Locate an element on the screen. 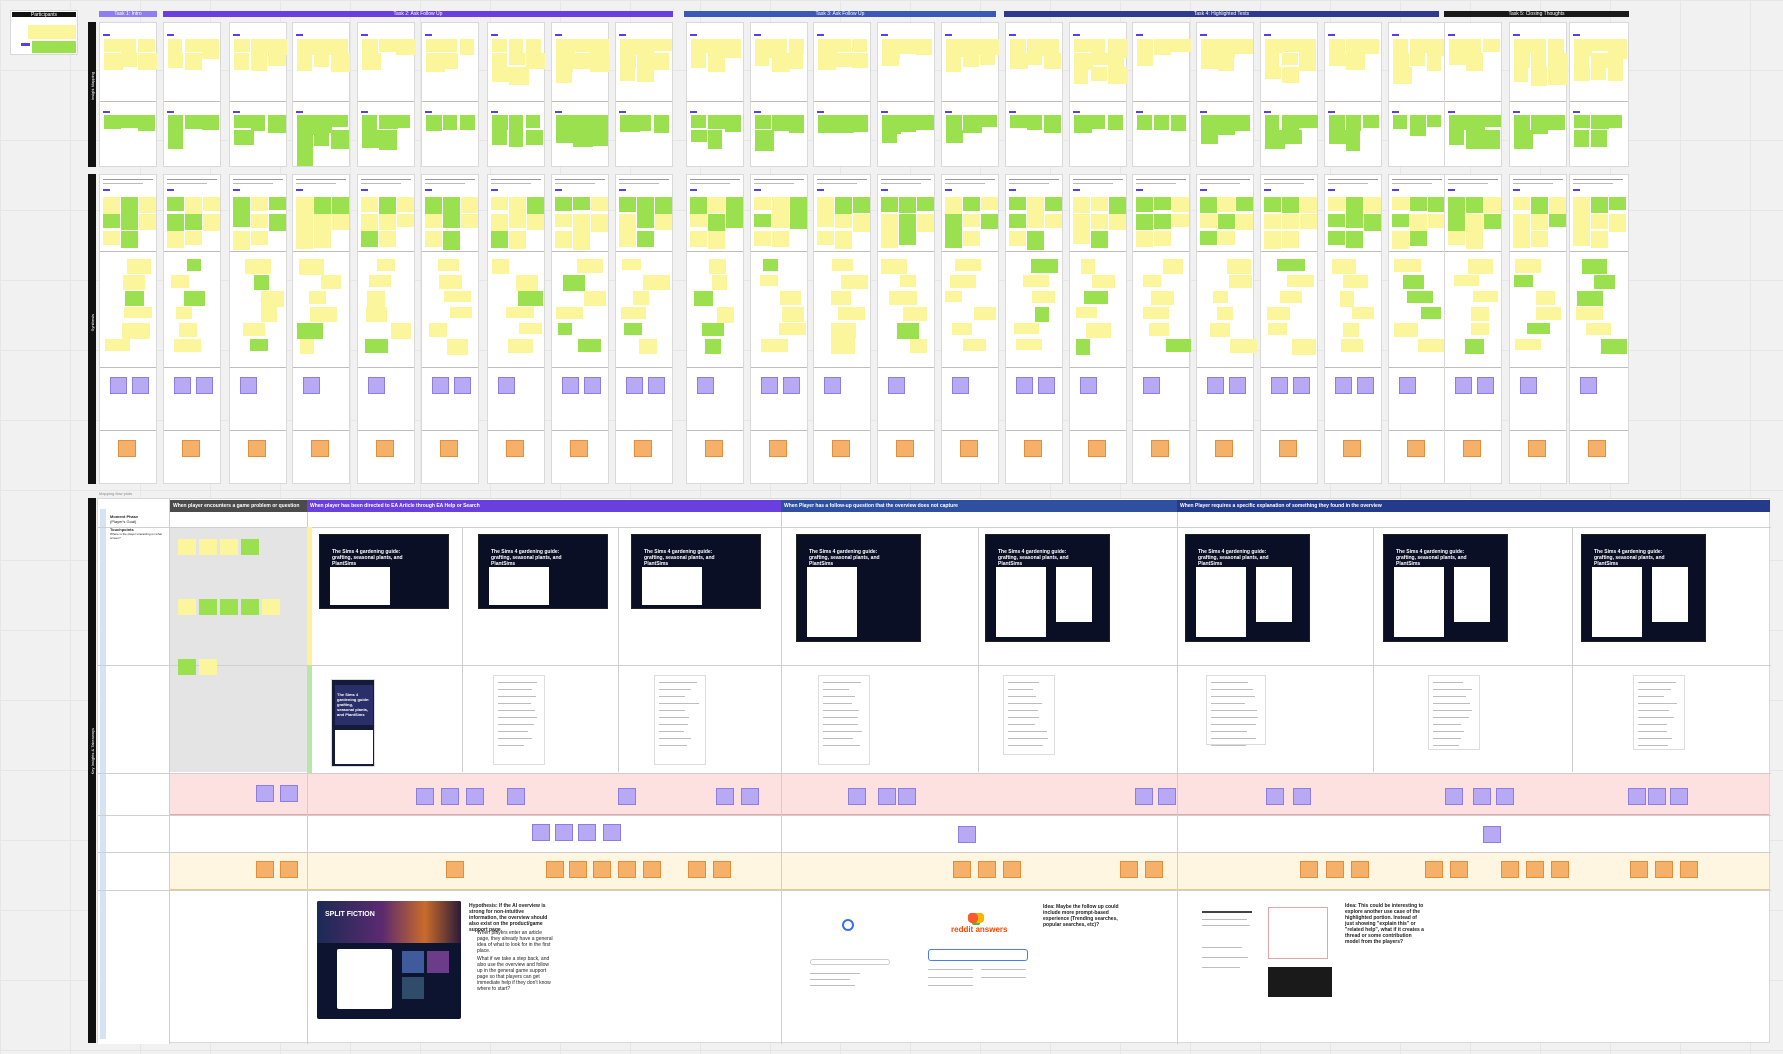  synthesis-column is located at coordinates (1226, 329).